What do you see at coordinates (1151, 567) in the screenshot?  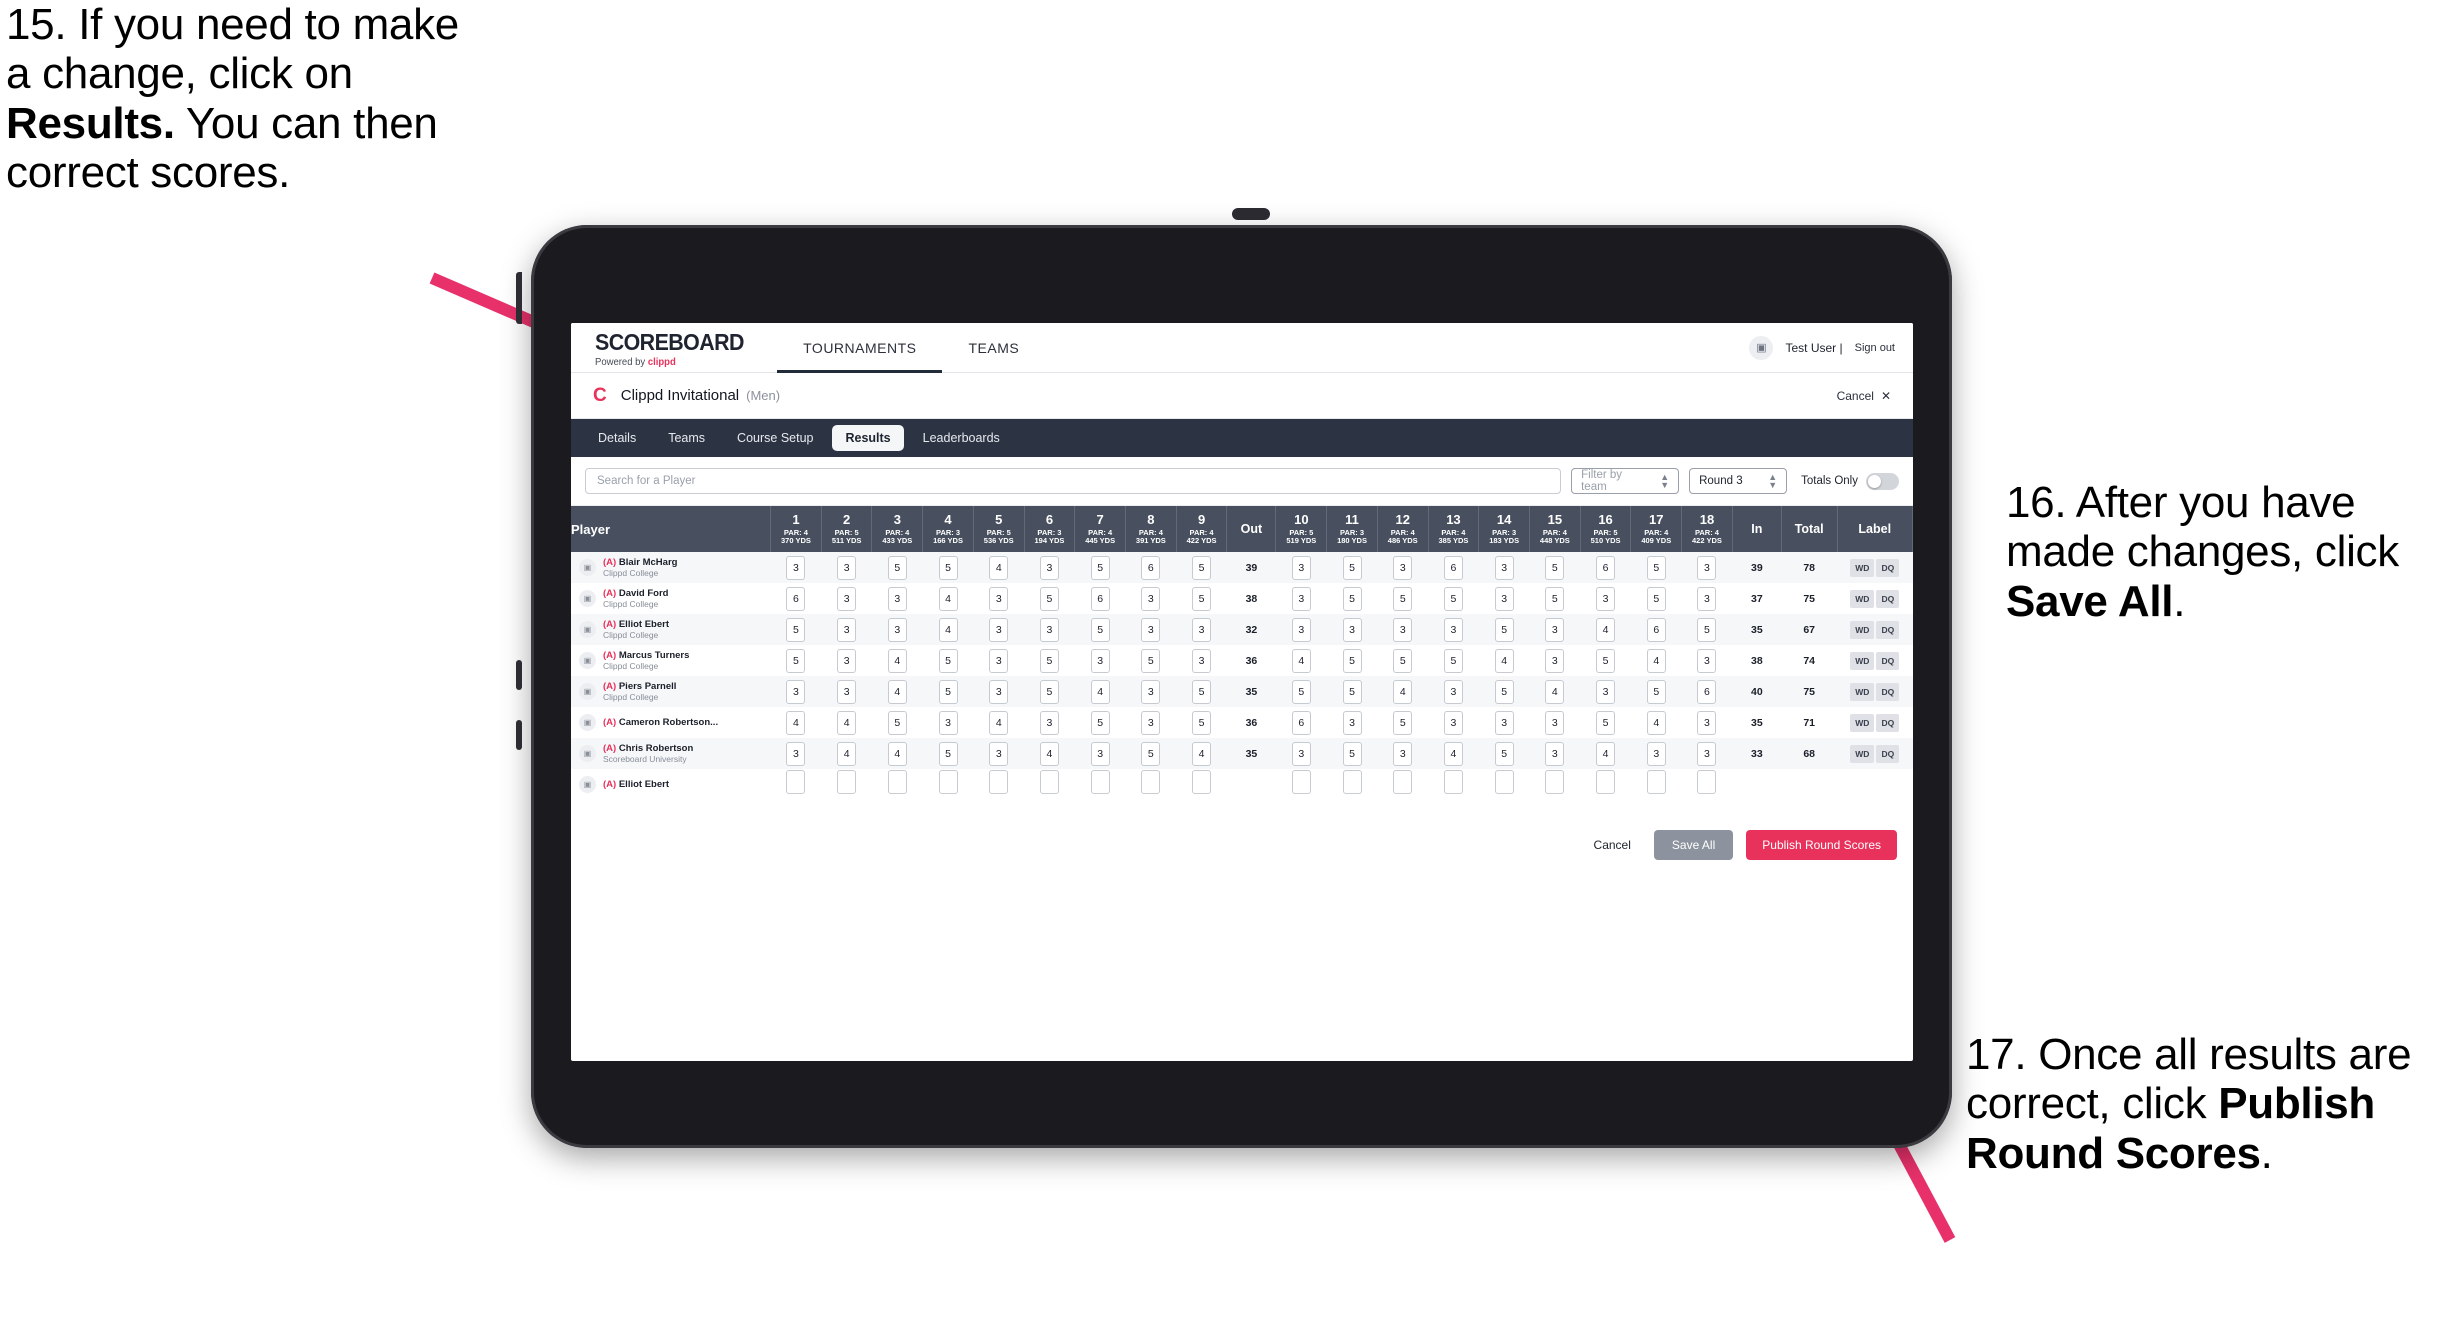 I see `score-cell-hole-8: 6` at bounding box center [1151, 567].